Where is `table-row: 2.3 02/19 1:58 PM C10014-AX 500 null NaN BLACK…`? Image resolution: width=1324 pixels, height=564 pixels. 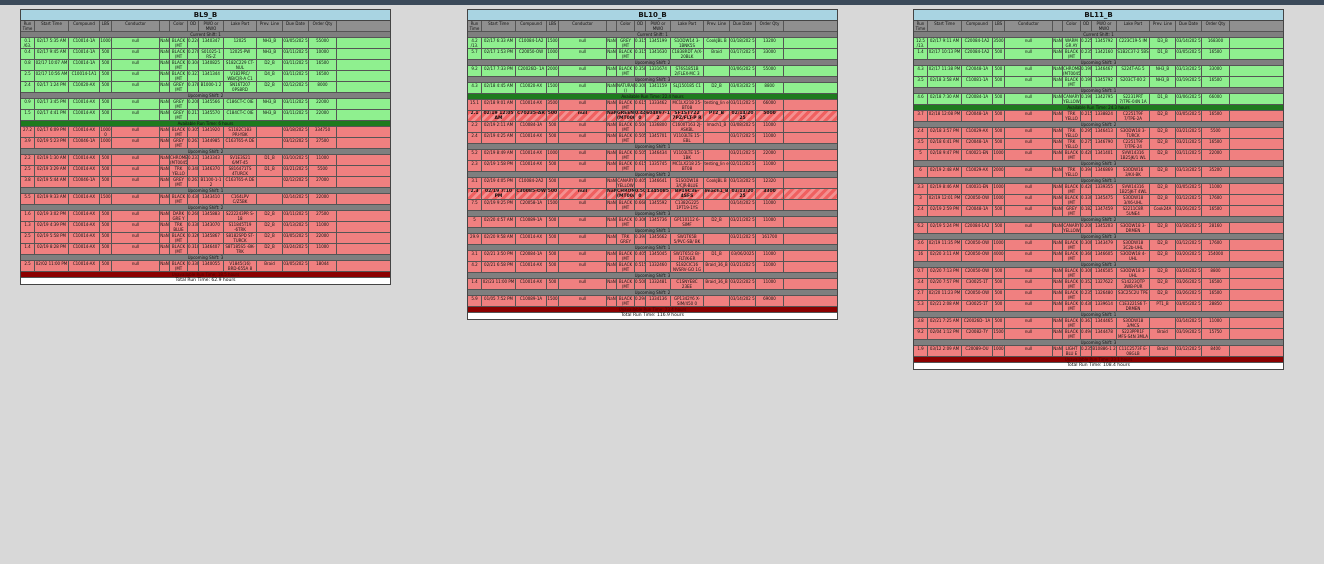 table-row: 2.3 02/19 1:58 PM C10014-AX 500 null NaN BLACK… is located at coordinates (652, 166).